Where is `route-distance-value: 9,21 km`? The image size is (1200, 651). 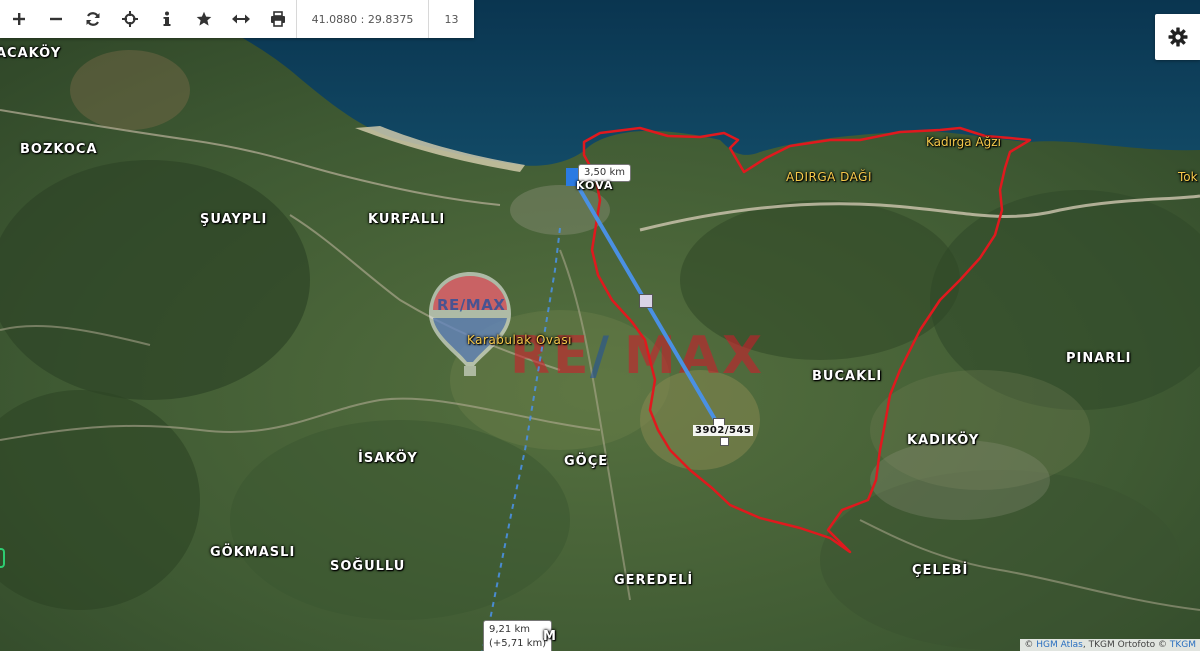
route-distance-value: 9,21 km is located at coordinates (509, 629).